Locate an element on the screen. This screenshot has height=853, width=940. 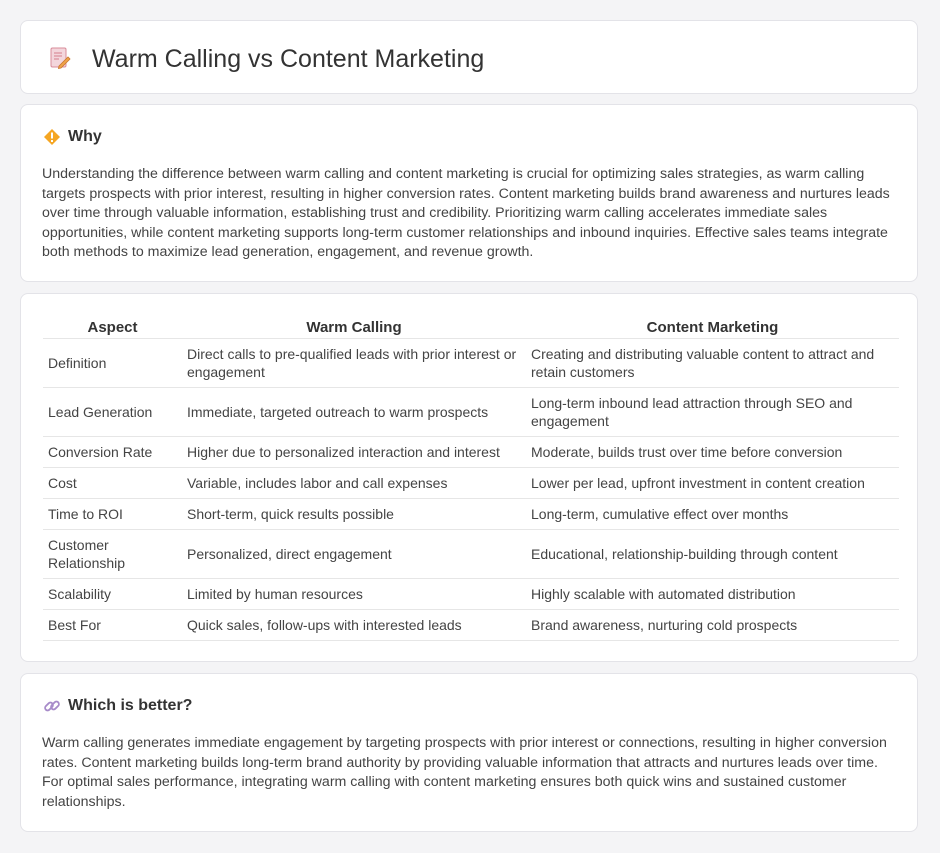
better-heading: Which is better? is located at coordinates (117, 706).